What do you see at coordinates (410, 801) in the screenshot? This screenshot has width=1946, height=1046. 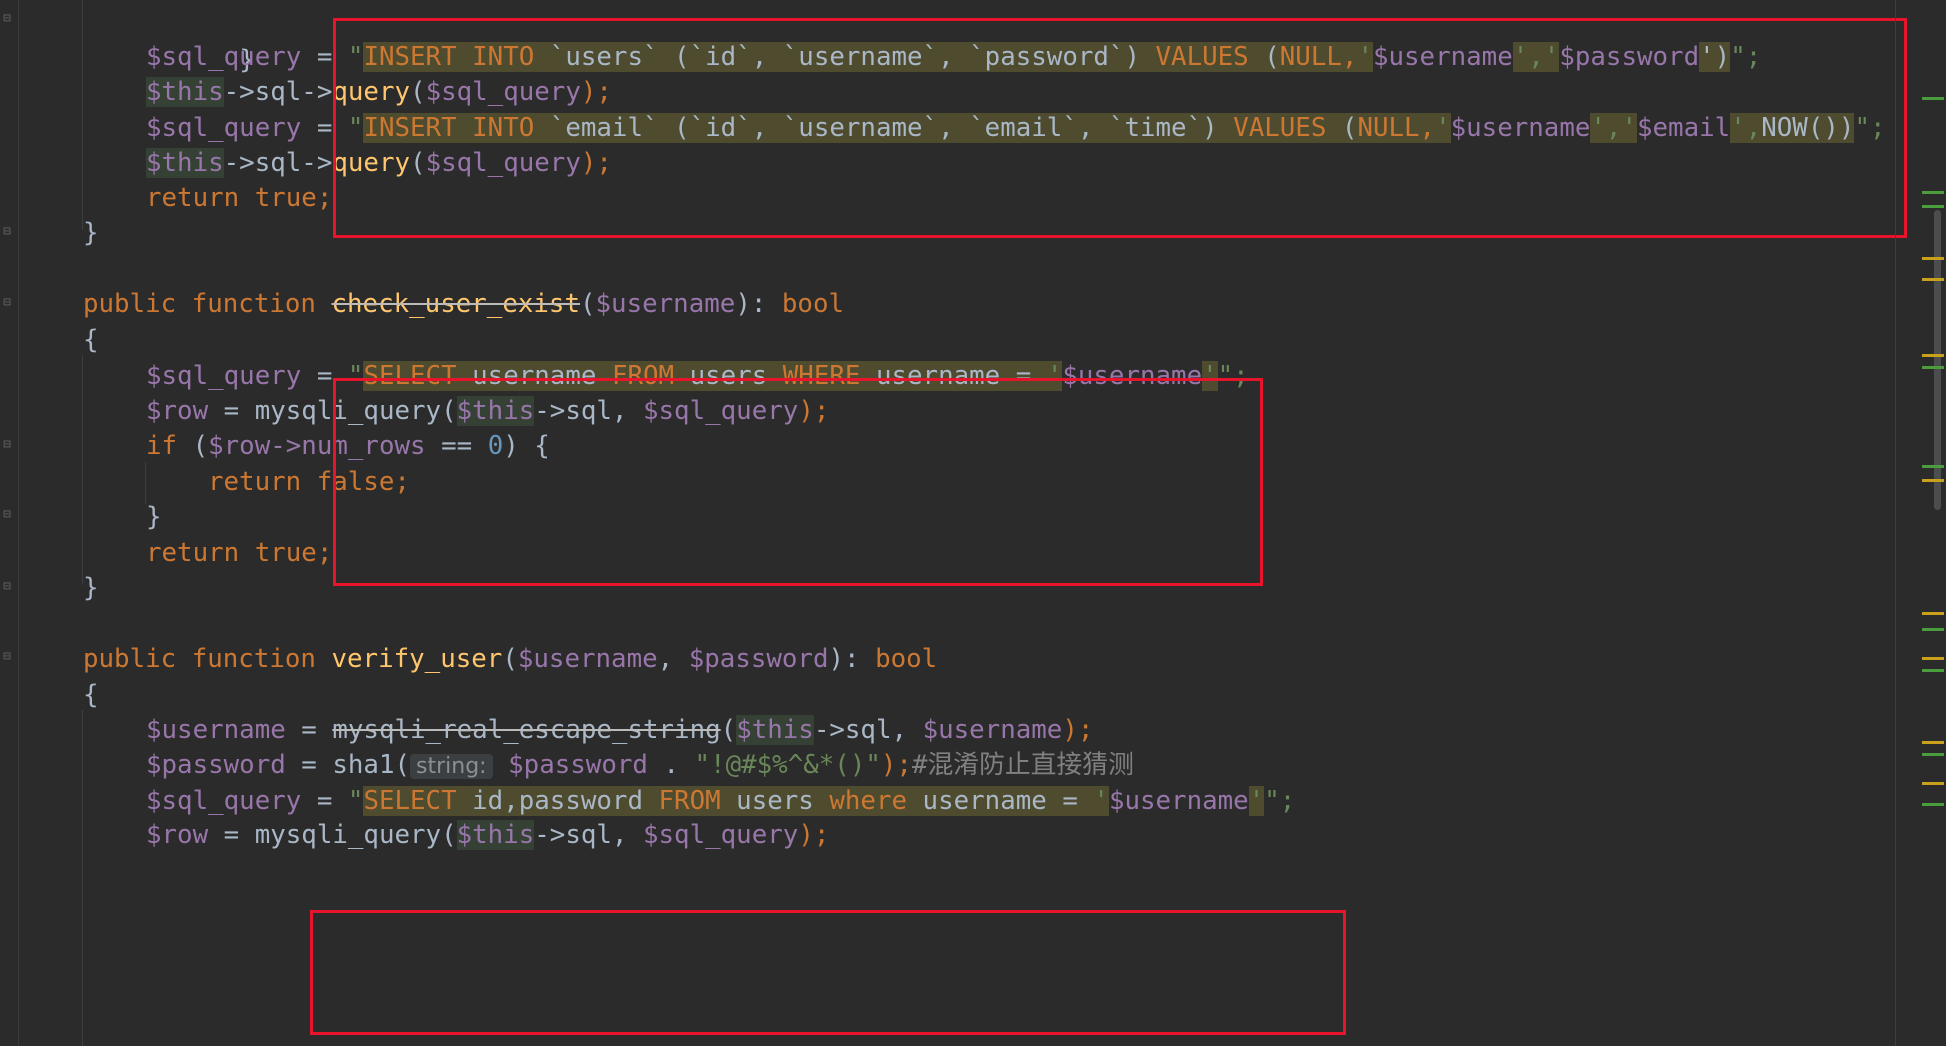 I see `code-token: SELECT` at bounding box center [410, 801].